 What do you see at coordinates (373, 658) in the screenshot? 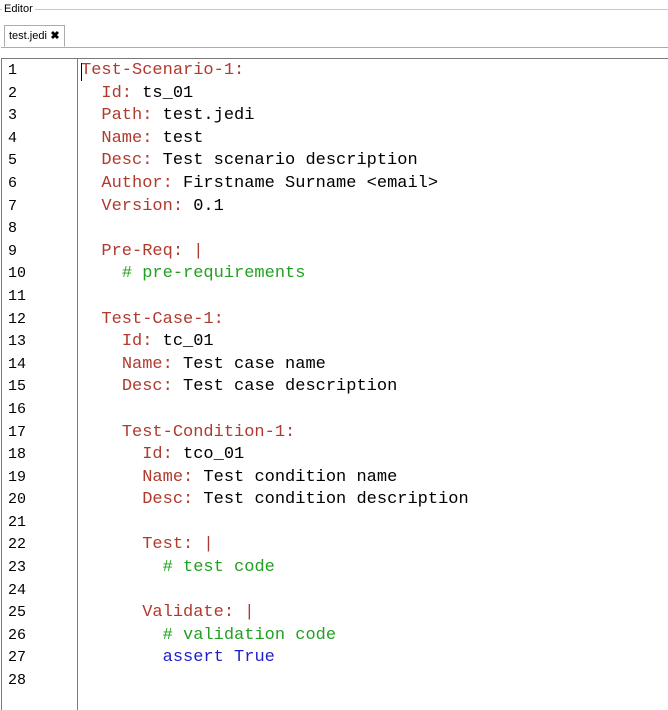
I see `code-line: assert True` at bounding box center [373, 658].